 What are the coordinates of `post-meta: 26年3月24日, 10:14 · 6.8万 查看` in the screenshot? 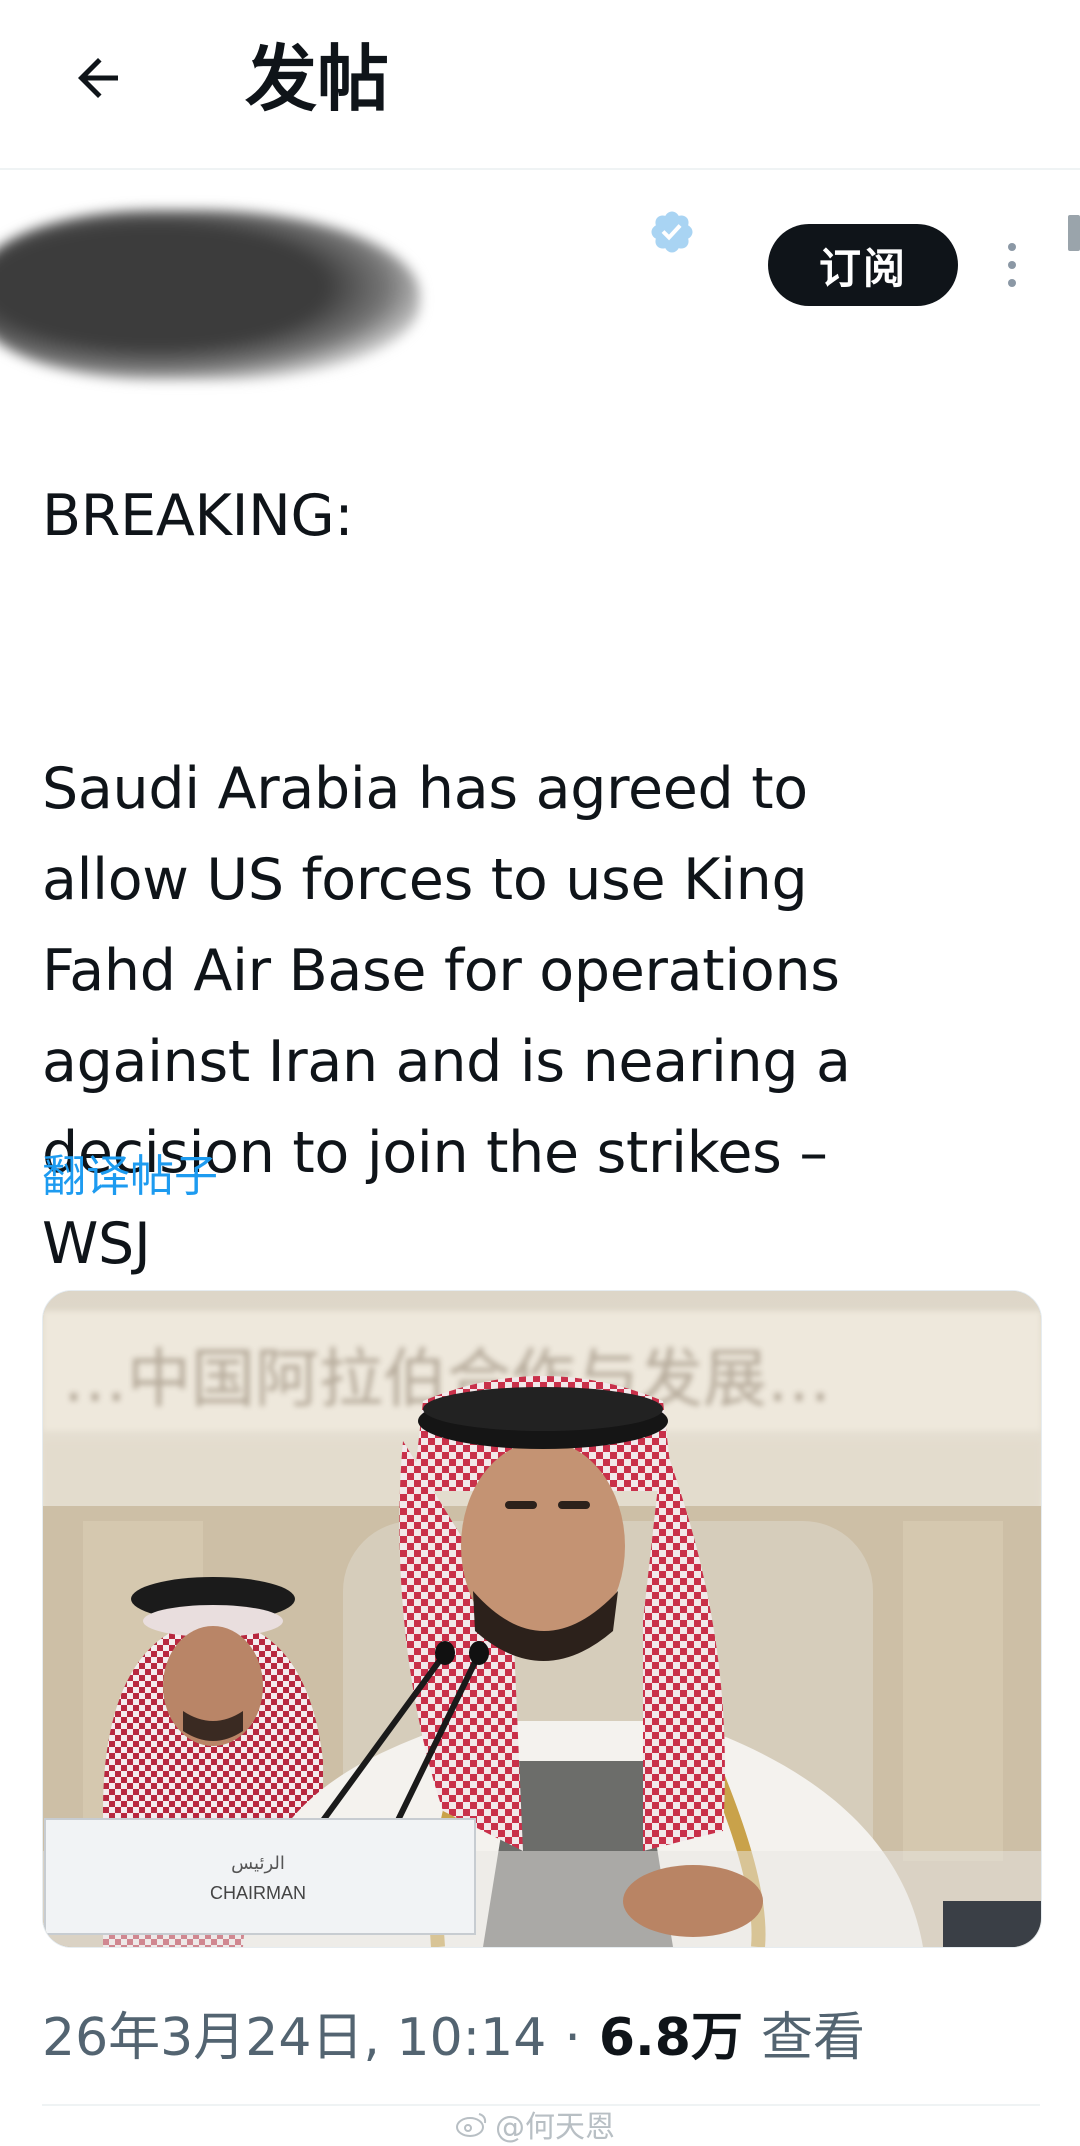 It's located at (453, 2032).